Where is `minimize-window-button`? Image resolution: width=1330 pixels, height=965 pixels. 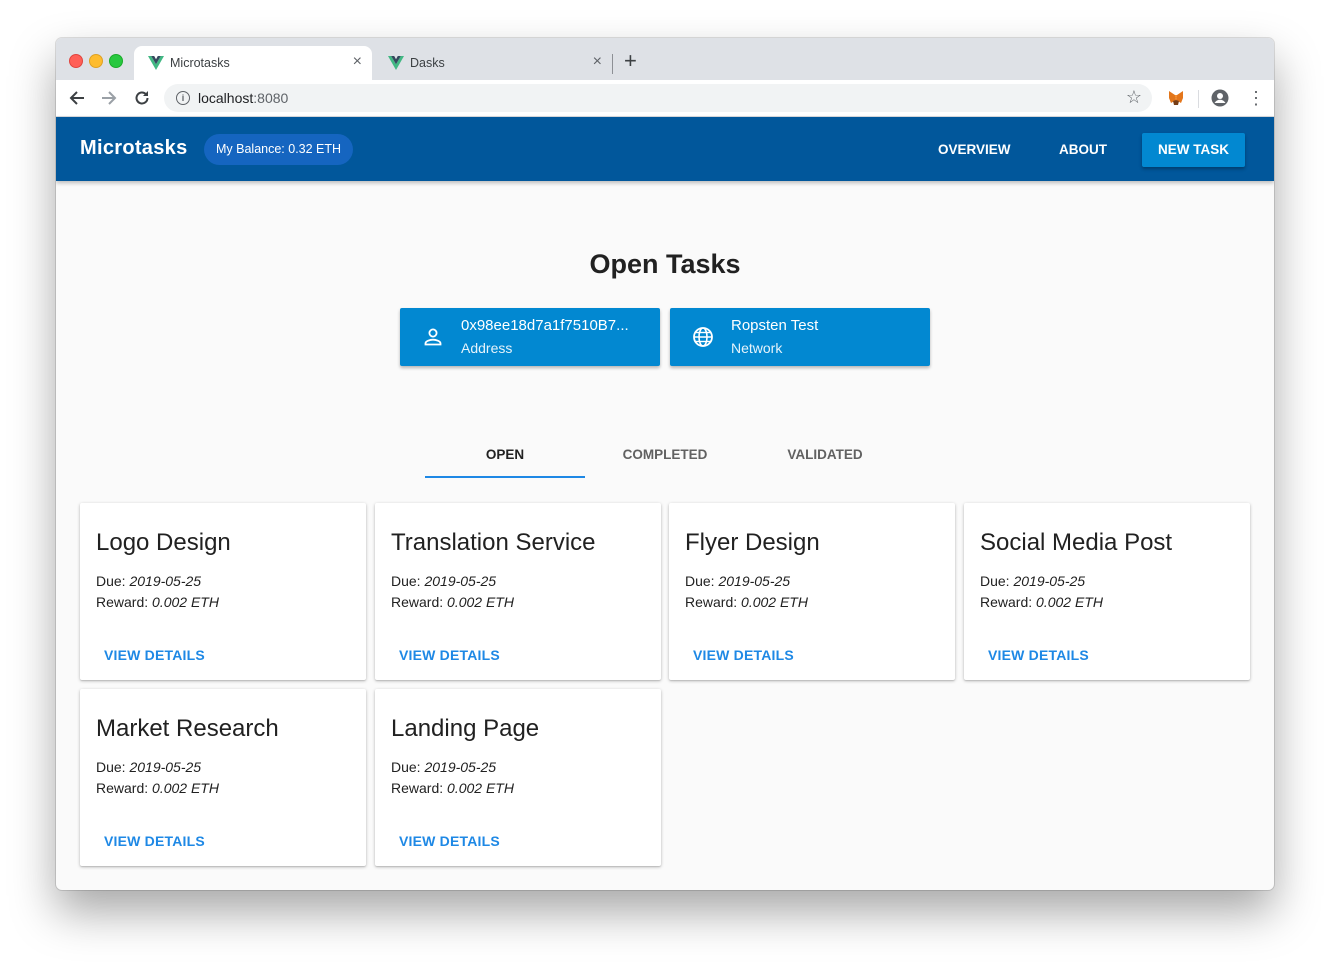
minimize-window-button is located at coordinates (96, 61).